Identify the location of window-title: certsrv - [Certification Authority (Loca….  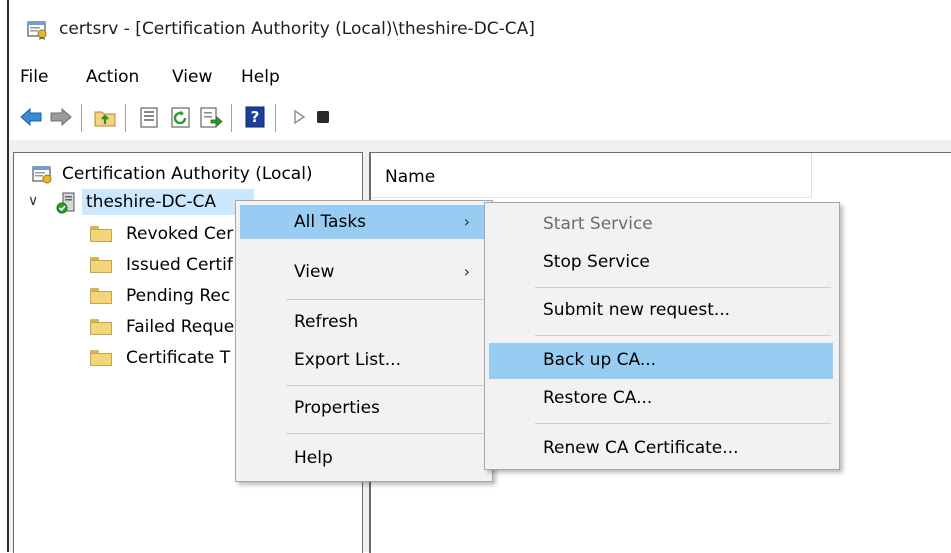
(297, 29).